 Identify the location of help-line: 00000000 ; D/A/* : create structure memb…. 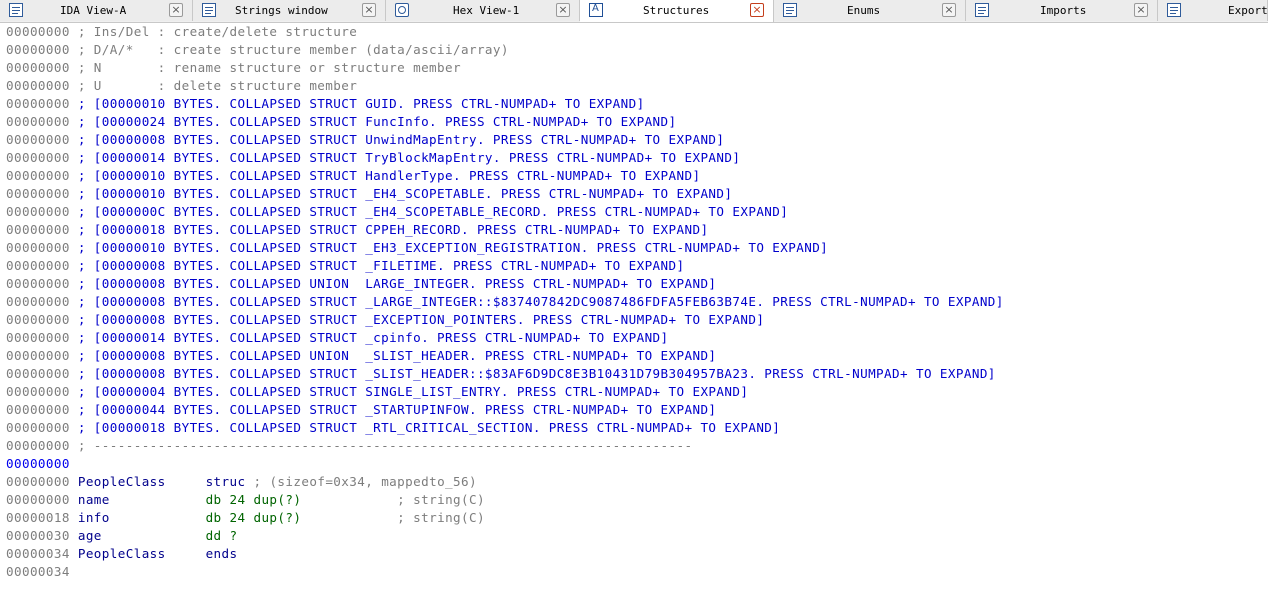
(257, 50).